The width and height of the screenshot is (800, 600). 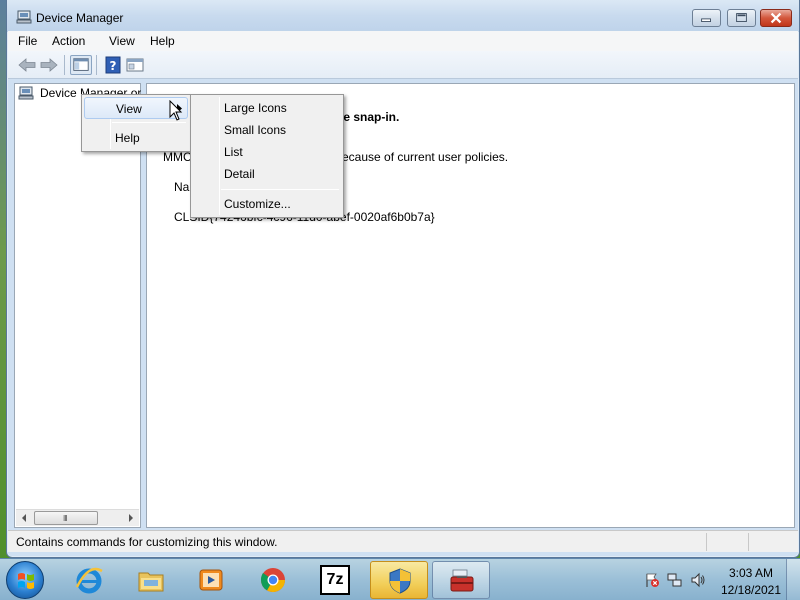 What do you see at coordinates (255, 130) in the screenshot?
I see `submenu-small-icons-label: Small Icons` at bounding box center [255, 130].